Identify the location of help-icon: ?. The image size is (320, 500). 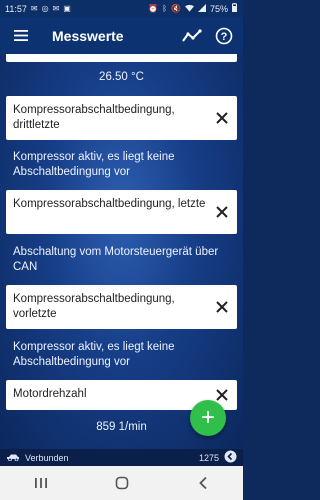
(224, 36).